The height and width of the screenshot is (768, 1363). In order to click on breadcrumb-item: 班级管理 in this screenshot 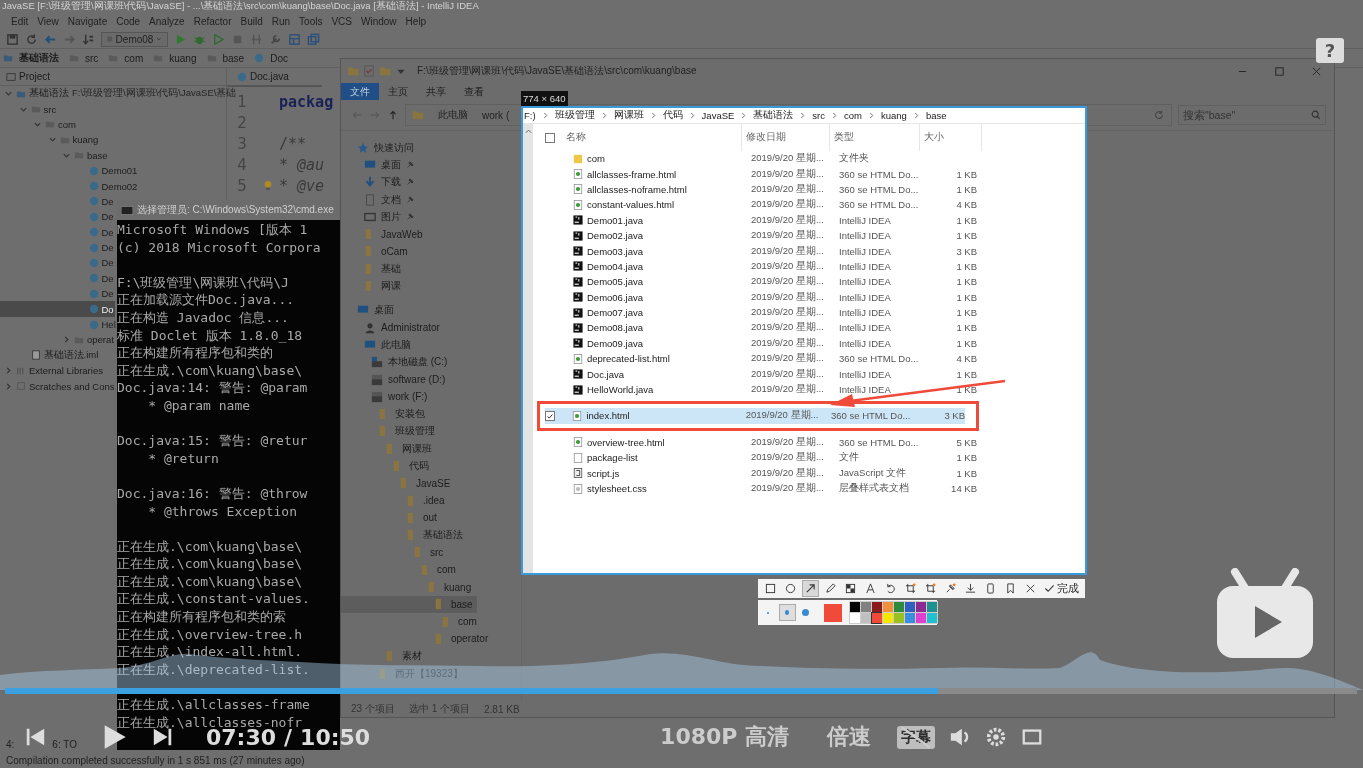, I will do `click(574, 115)`.